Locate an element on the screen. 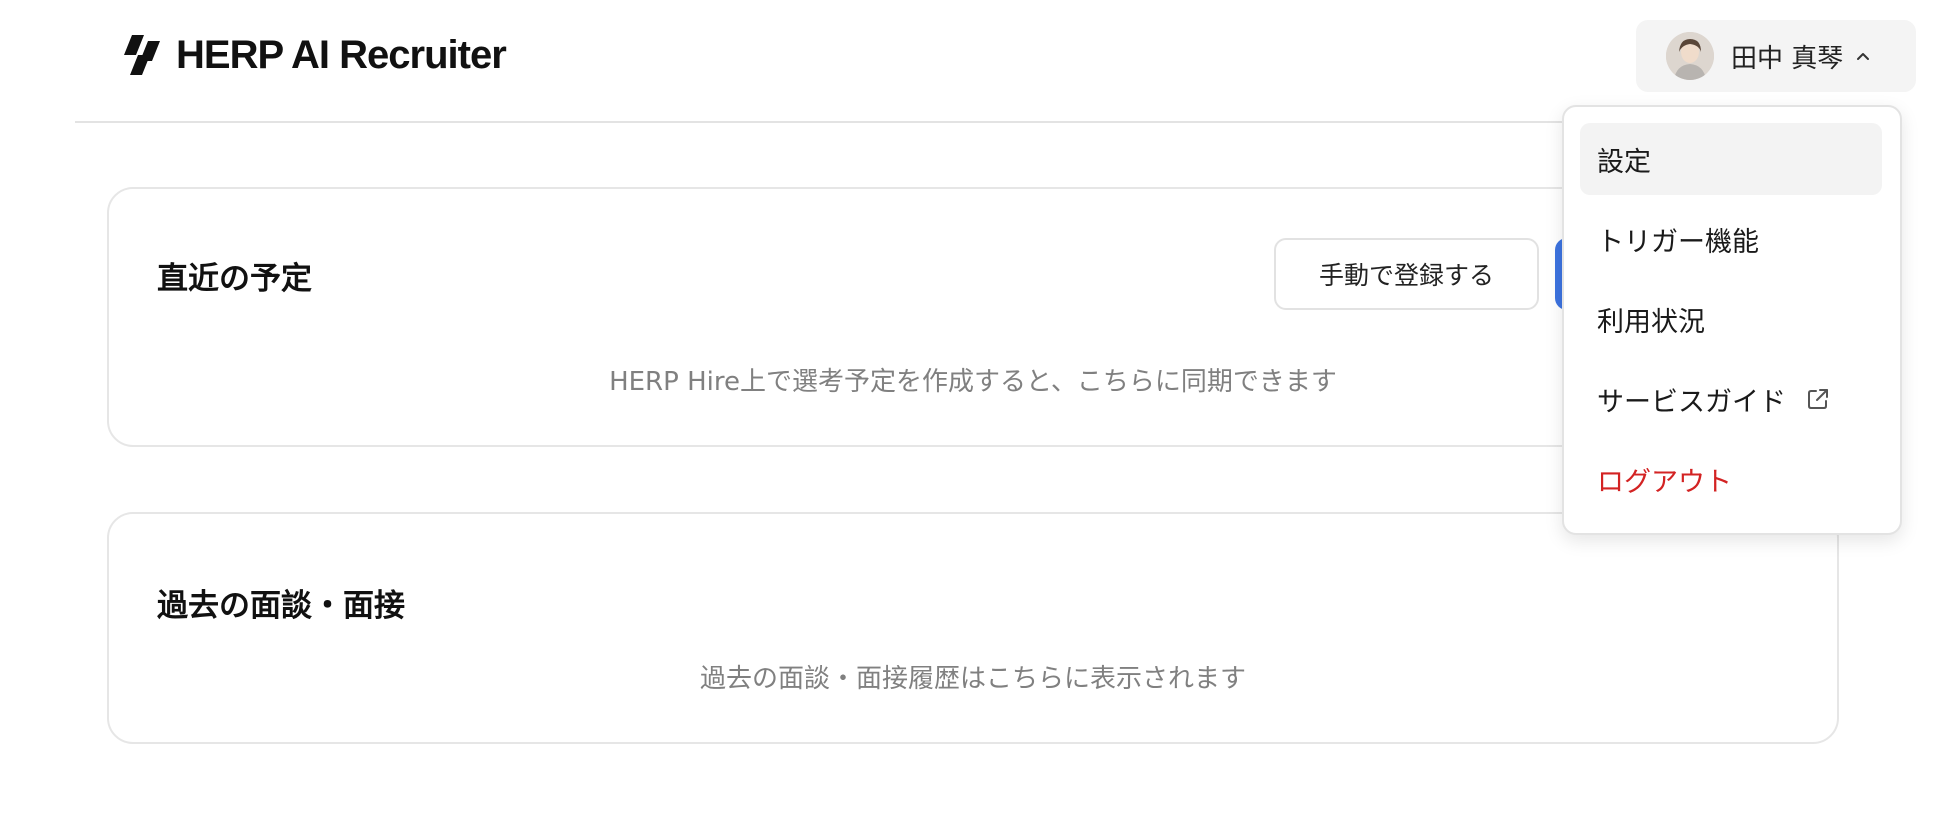 Image resolution: width=1952 pixels, height=818 pixels. past-empty-message: 過去の面談・面接履歴はこちらに表示されます is located at coordinates (972, 679).